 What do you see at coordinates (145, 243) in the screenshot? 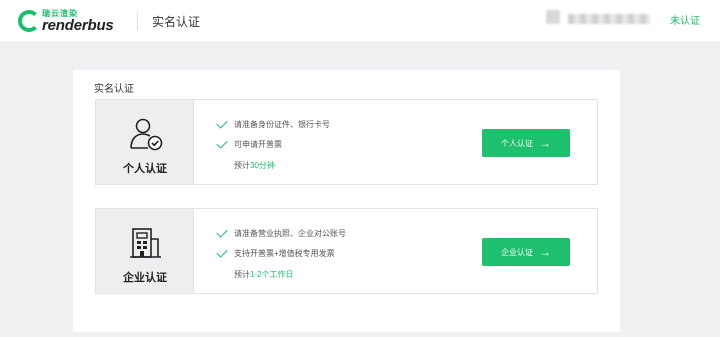
I see `building-icon` at bounding box center [145, 243].